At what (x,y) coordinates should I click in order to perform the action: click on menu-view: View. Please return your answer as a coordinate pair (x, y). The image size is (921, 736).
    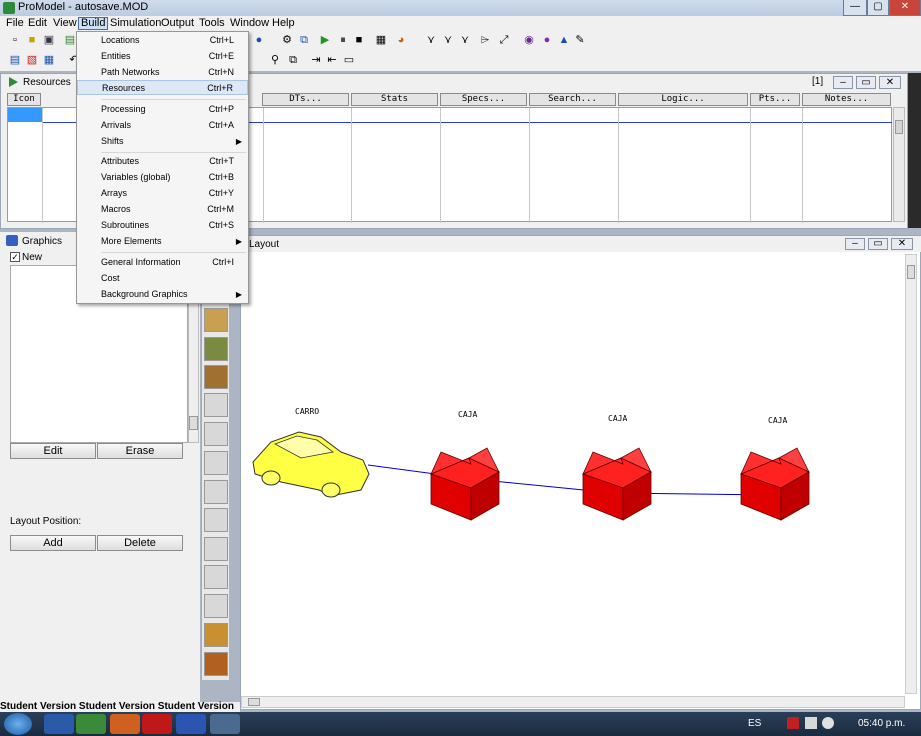
    Looking at the image, I should click on (65, 23).